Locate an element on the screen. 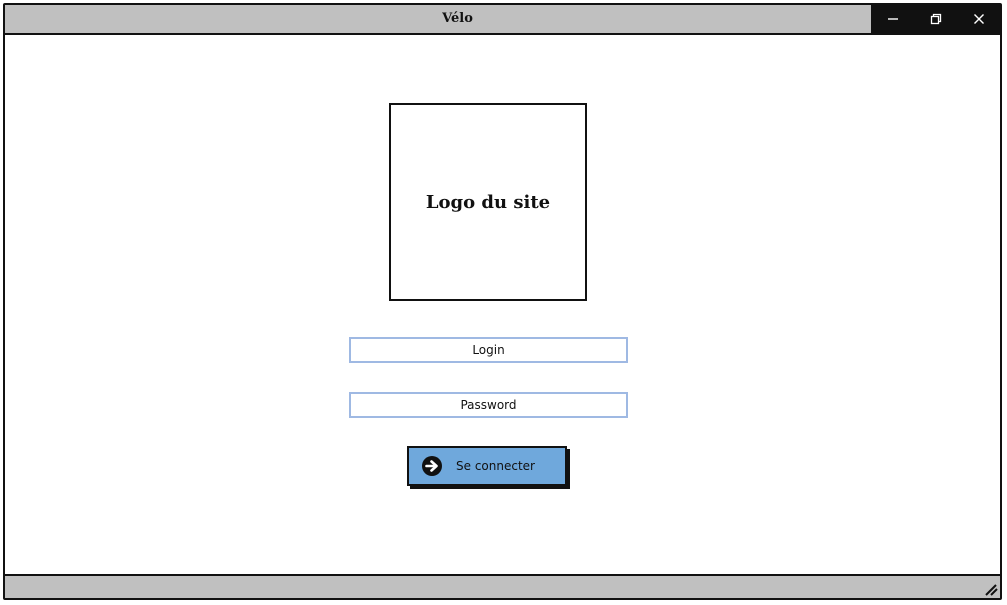 The width and height of the screenshot is (1007, 605). title-bar: Vélo is located at coordinates (502, 20).